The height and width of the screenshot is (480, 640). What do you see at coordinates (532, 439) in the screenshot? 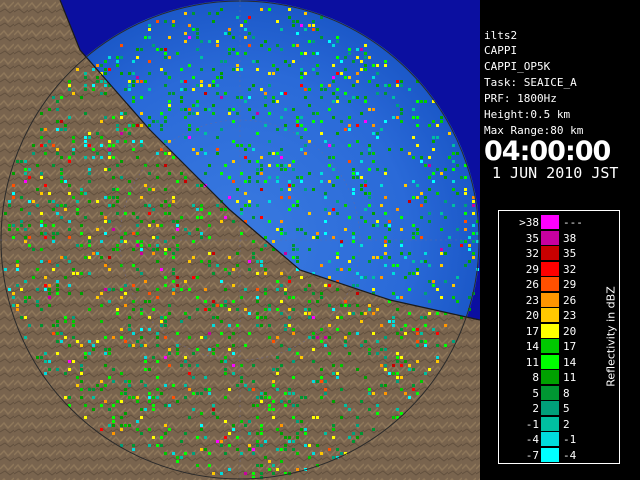
I see `legend-lower-value: -4` at bounding box center [532, 439].